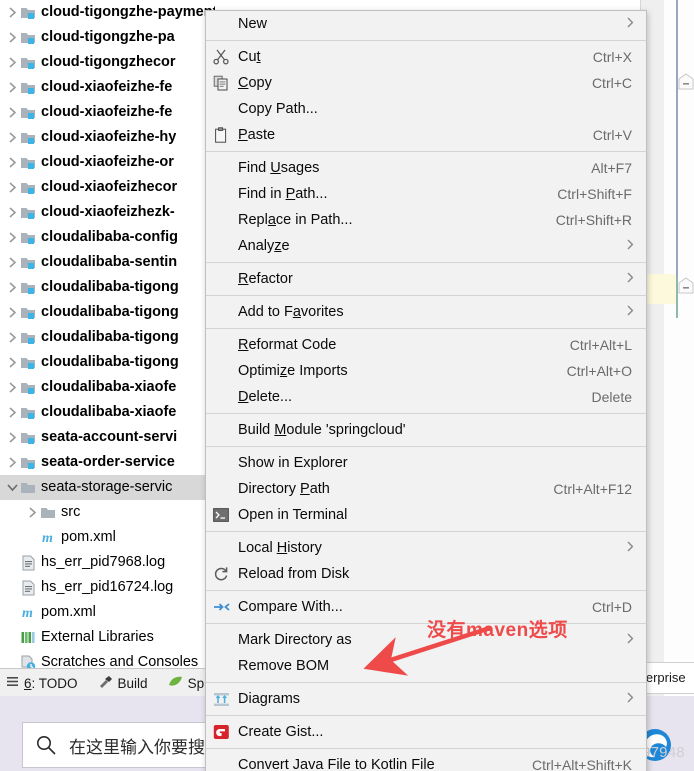  What do you see at coordinates (249, 57) in the screenshot?
I see `menu-item-label: Cut` at bounding box center [249, 57].